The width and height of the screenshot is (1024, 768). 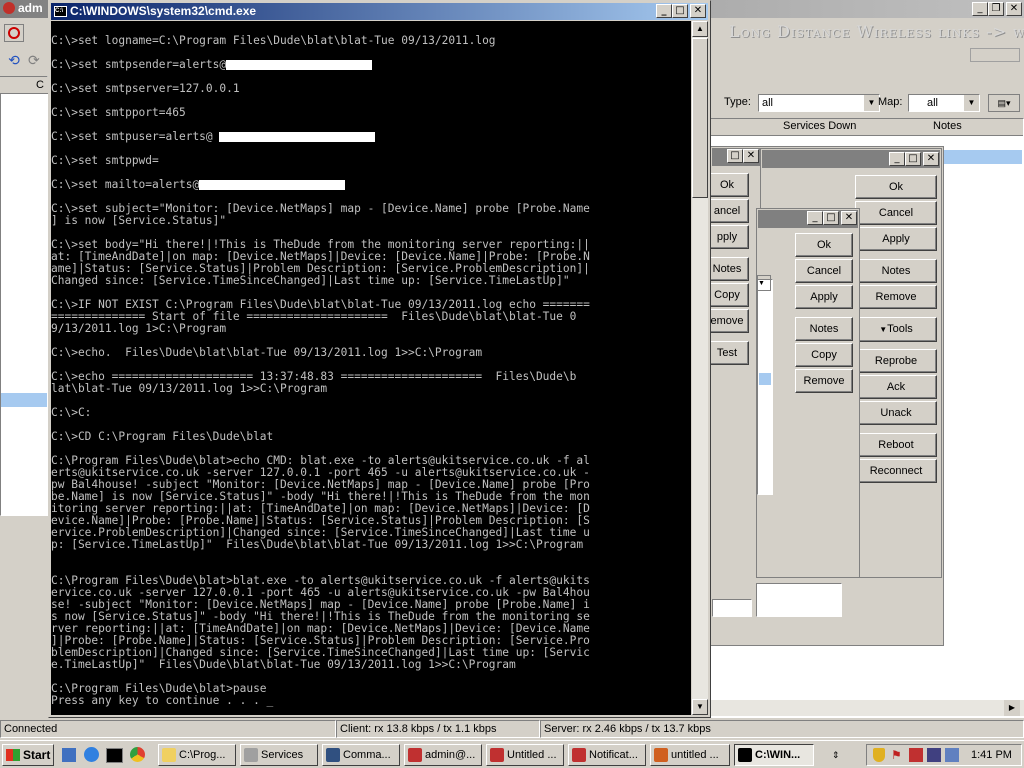 What do you see at coordinates (700, 707) in the screenshot?
I see `scroll-down-arrow: ▼` at bounding box center [700, 707].